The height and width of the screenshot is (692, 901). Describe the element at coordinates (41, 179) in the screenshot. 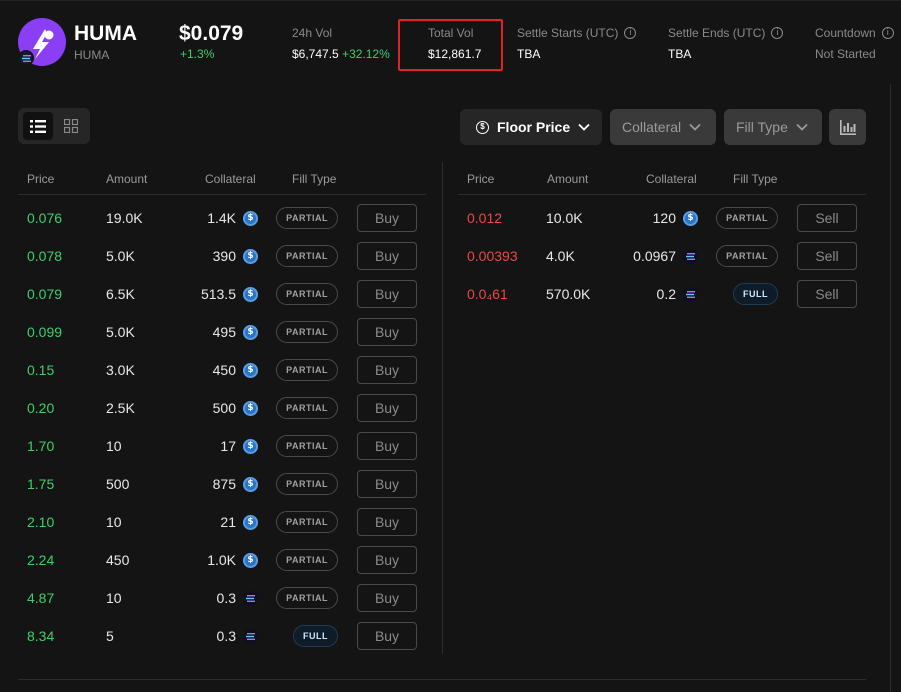

I see `buy-header-price: Price` at that location.